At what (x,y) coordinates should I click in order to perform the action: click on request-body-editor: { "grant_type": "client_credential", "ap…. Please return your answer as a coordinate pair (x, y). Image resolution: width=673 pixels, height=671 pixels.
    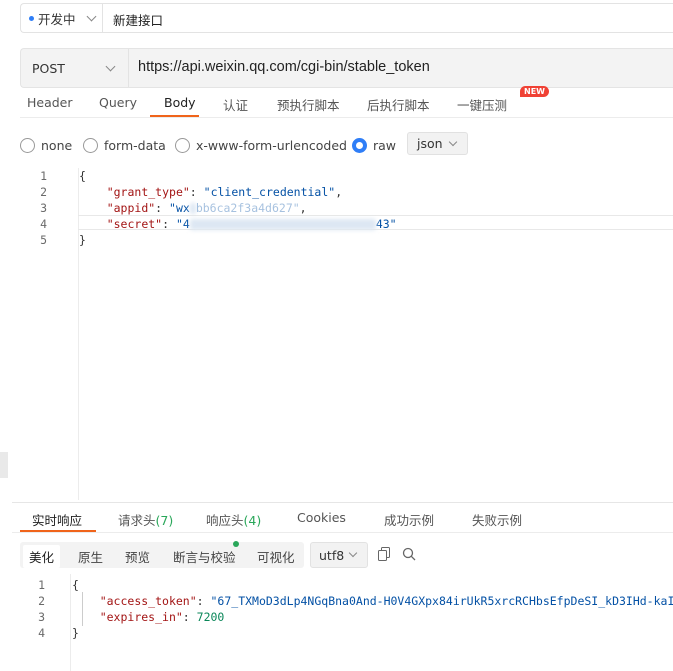
    Looking at the image, I should click on (238, 208).